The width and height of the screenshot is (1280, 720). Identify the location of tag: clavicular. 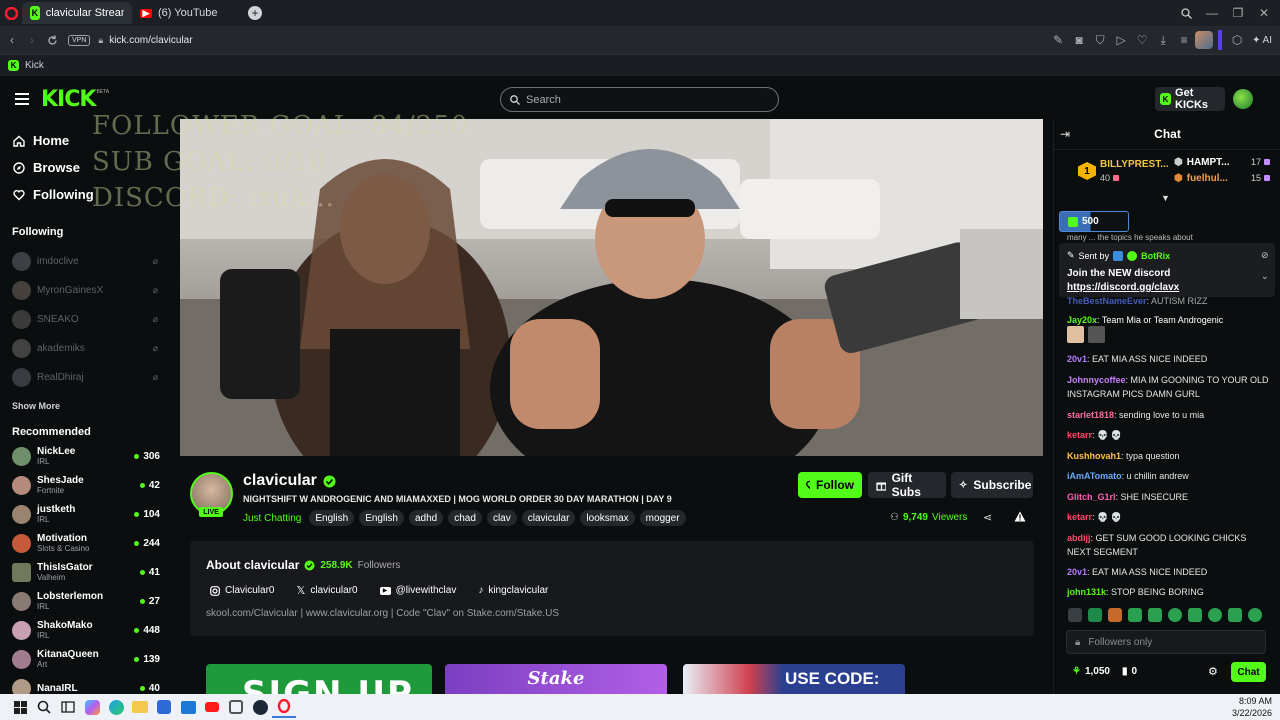
(548, 518).